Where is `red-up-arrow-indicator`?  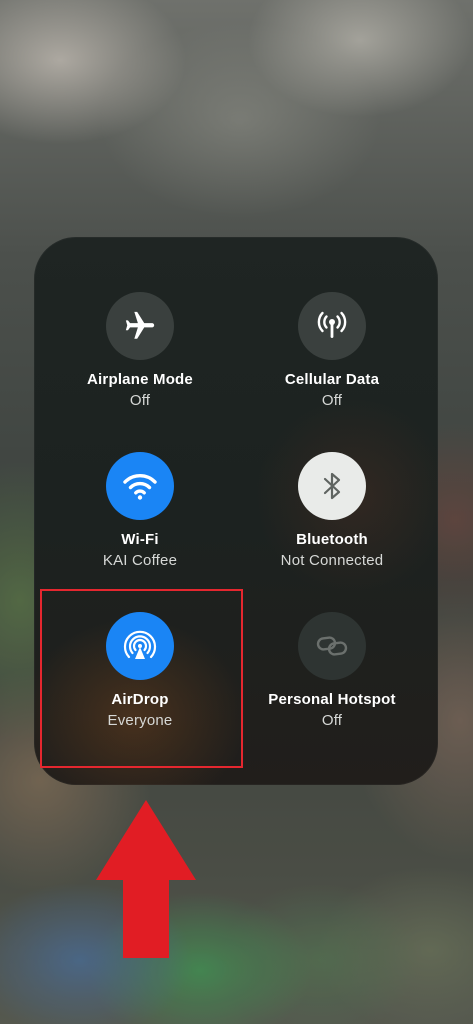
red-up-arrow-indicator is located at coordinates (146, 879).